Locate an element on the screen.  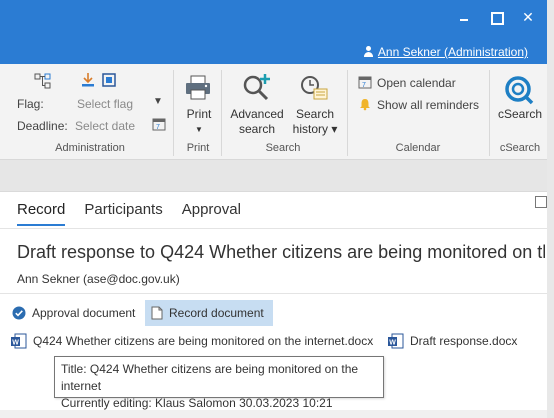
approval-document-label: Approval document is located at coordinates (84, 313).